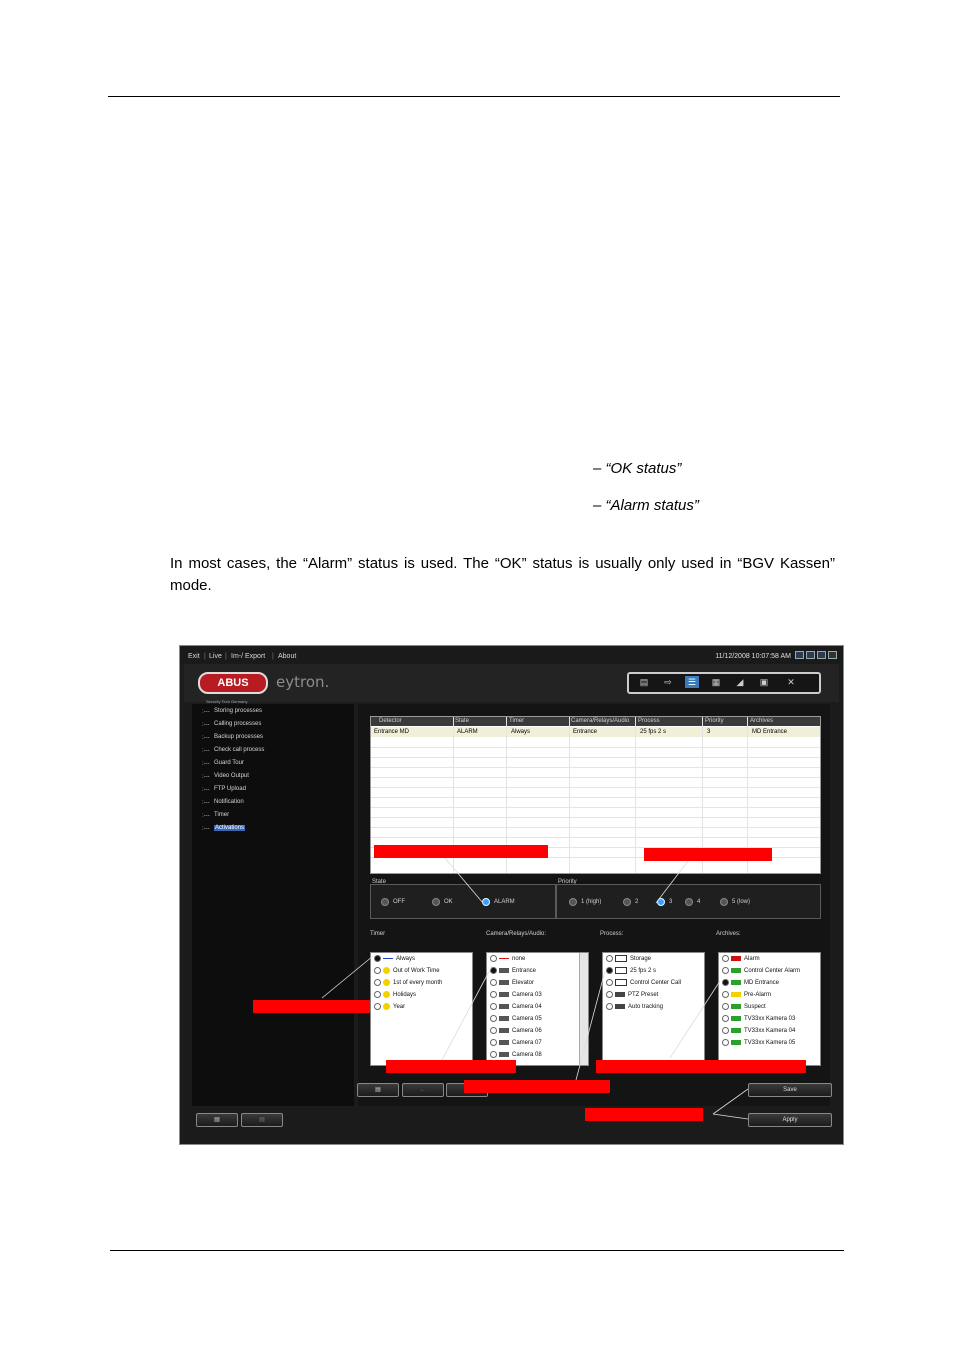  I want to click on callout-lines, so click(535, 988).